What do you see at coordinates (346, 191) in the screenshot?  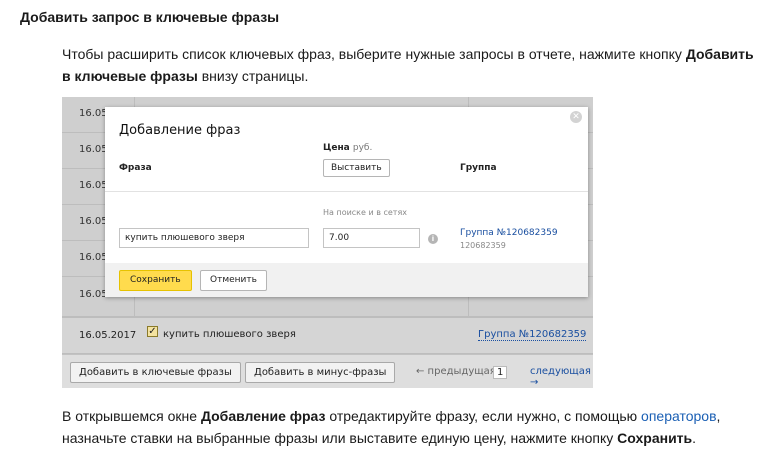 I see `divider` at bounding box center [346, 191].